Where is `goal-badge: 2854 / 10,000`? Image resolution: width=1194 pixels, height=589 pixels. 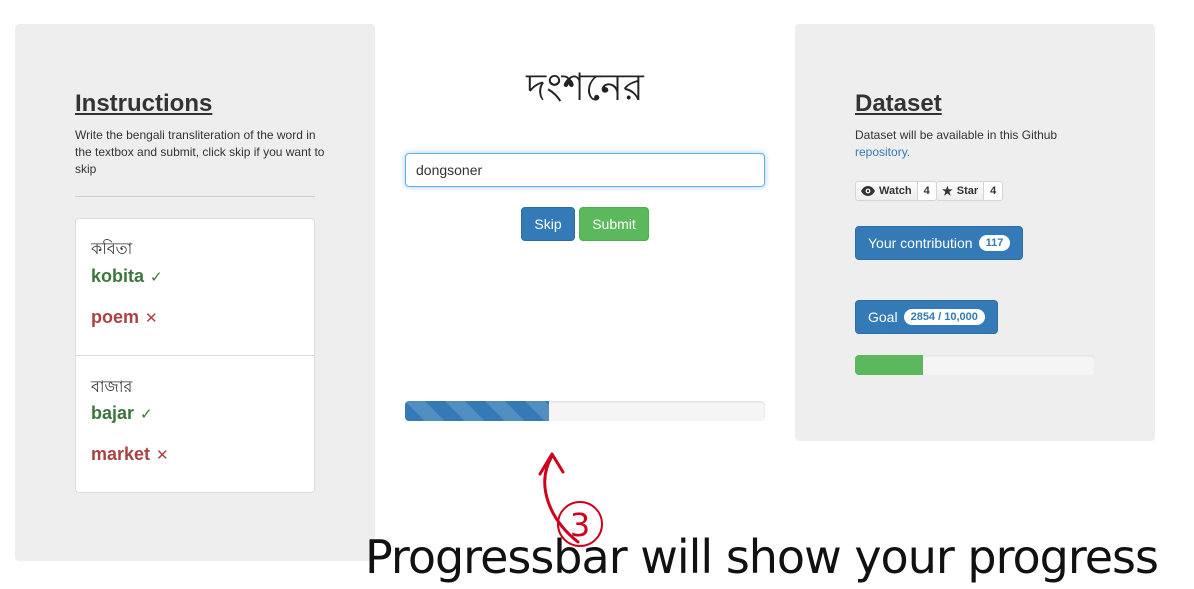
goal-badge: 2854 / 10,000 is located at coordinates (944, 317).